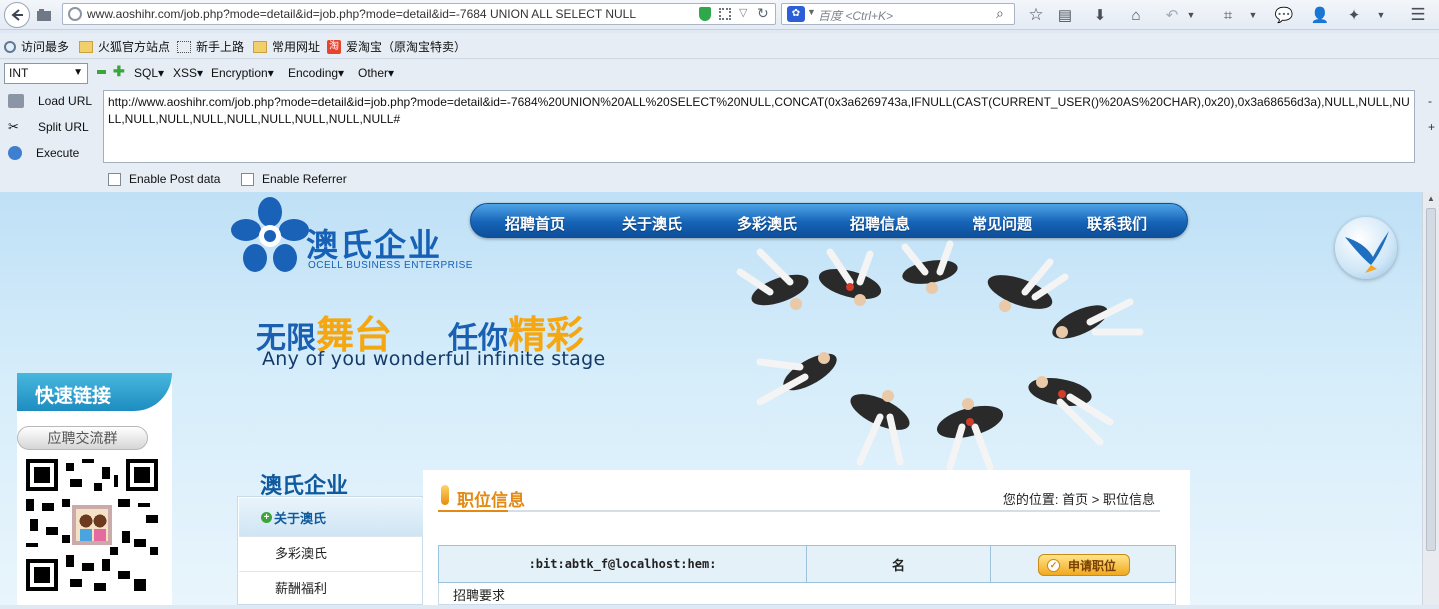  Describe the element at coordinates (396, 46) in the screenshot. I see `bookmark-taobao: 淘 爱淘宝（原淘宝特卖）` at that location.